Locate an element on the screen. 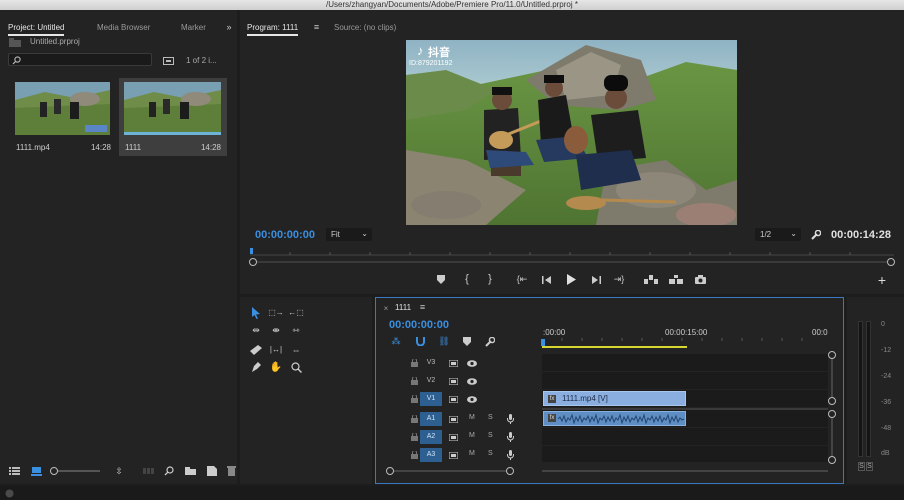 The image size is (904, 500). tab-marker: Marker is located at coordinates (193, 27).